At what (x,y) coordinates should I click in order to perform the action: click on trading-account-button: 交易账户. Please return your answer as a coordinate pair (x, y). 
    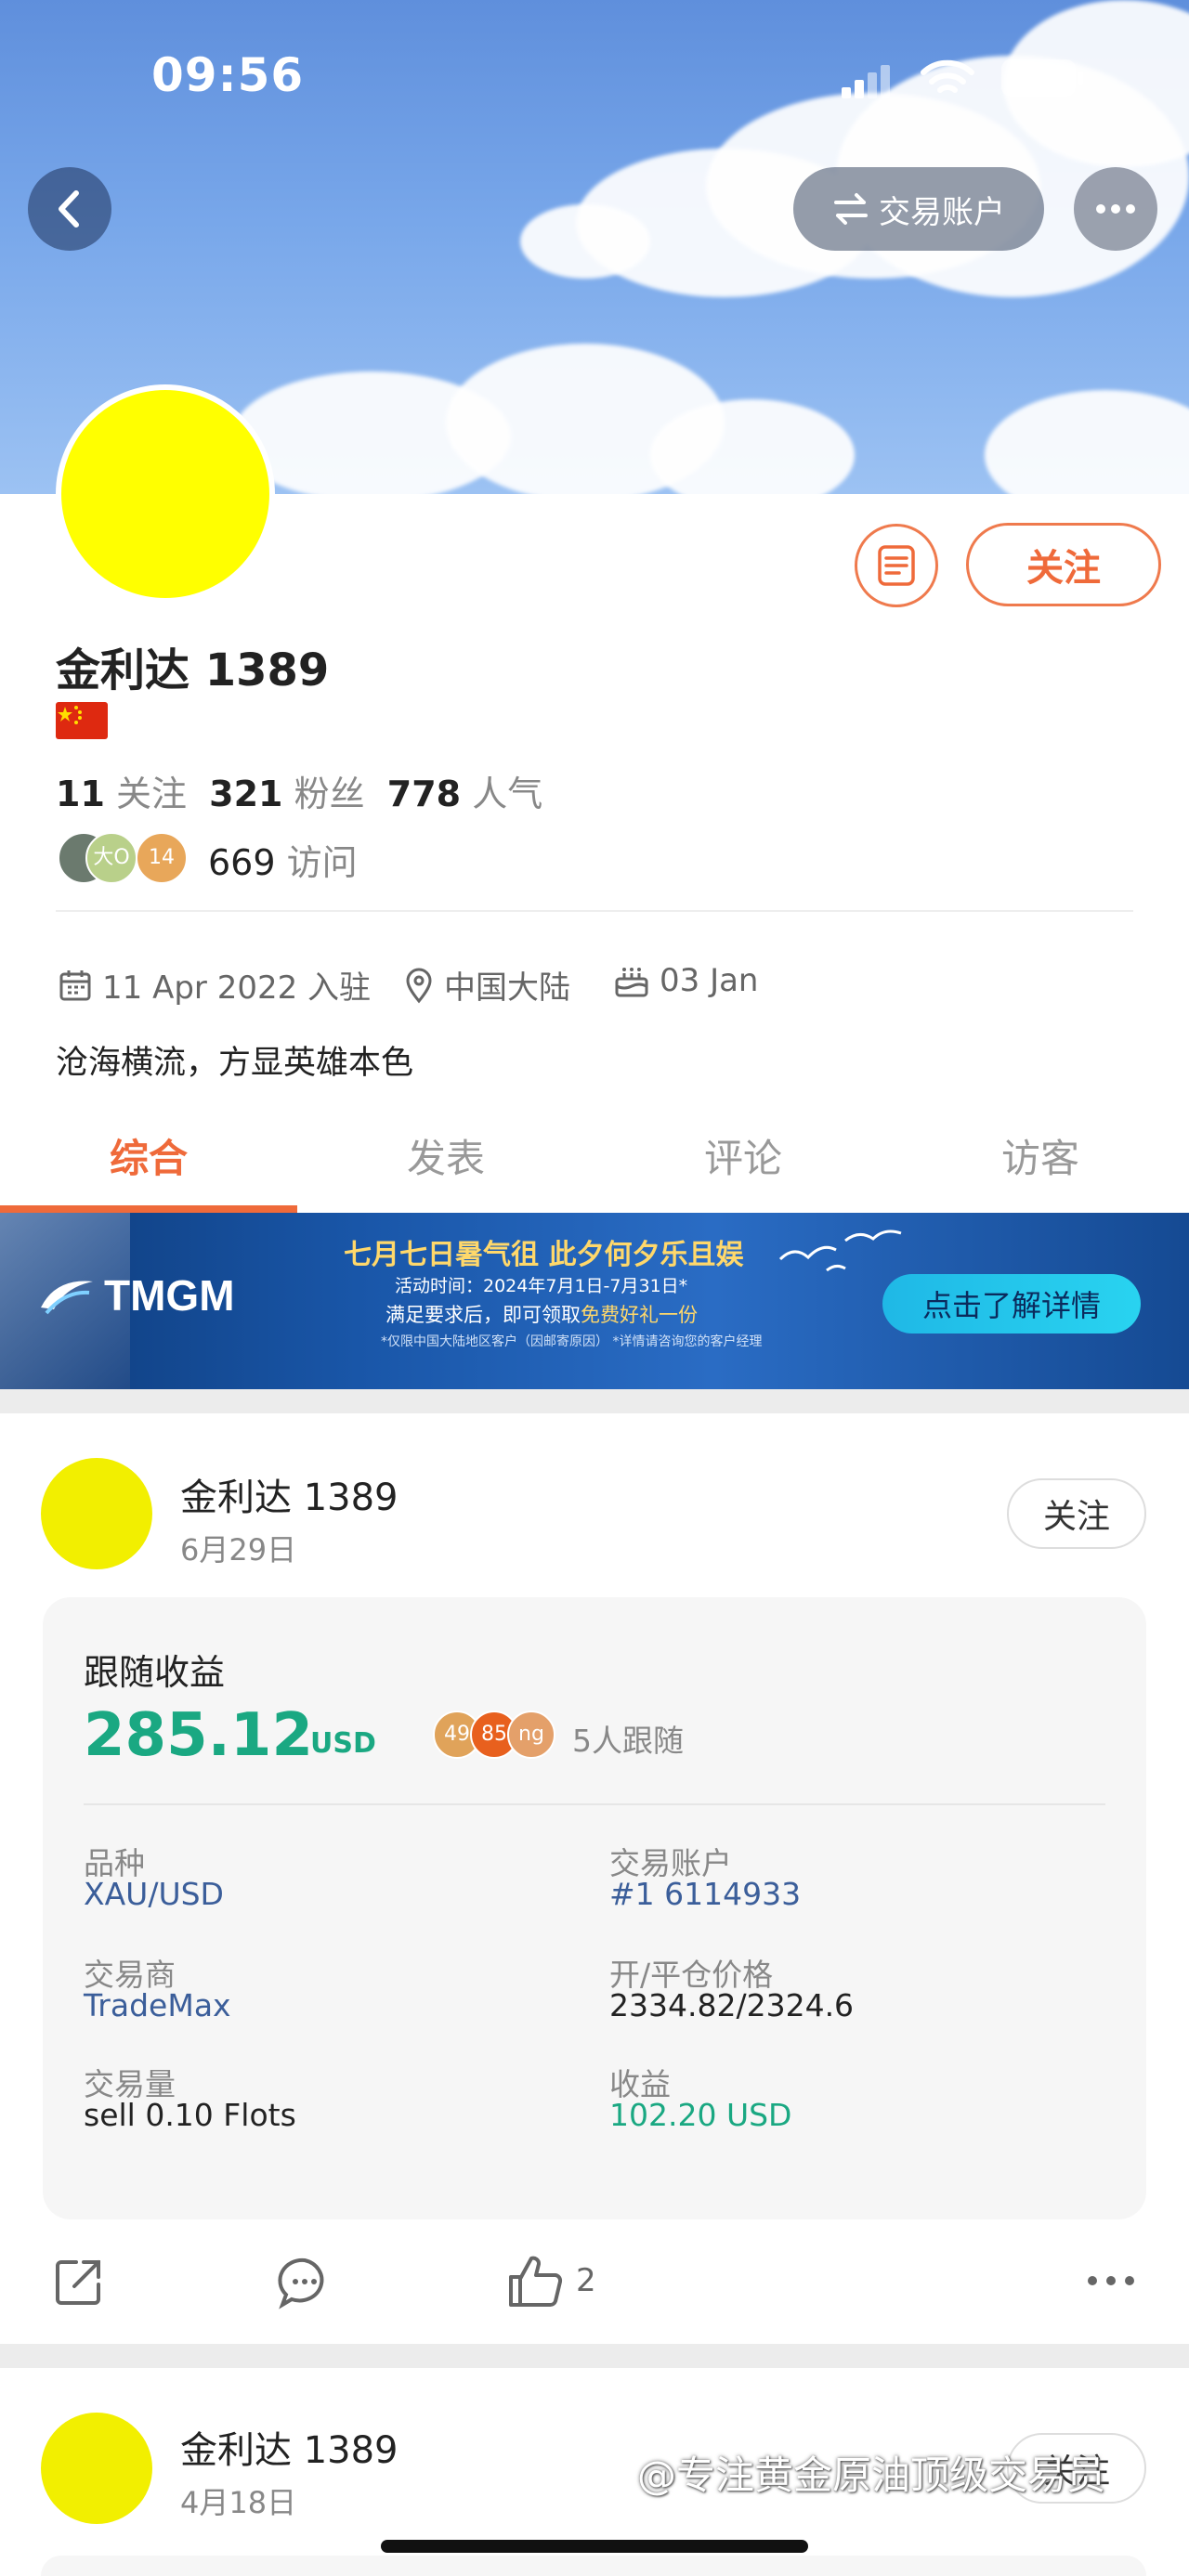
    Looking at the image, I should click on (918, 209).